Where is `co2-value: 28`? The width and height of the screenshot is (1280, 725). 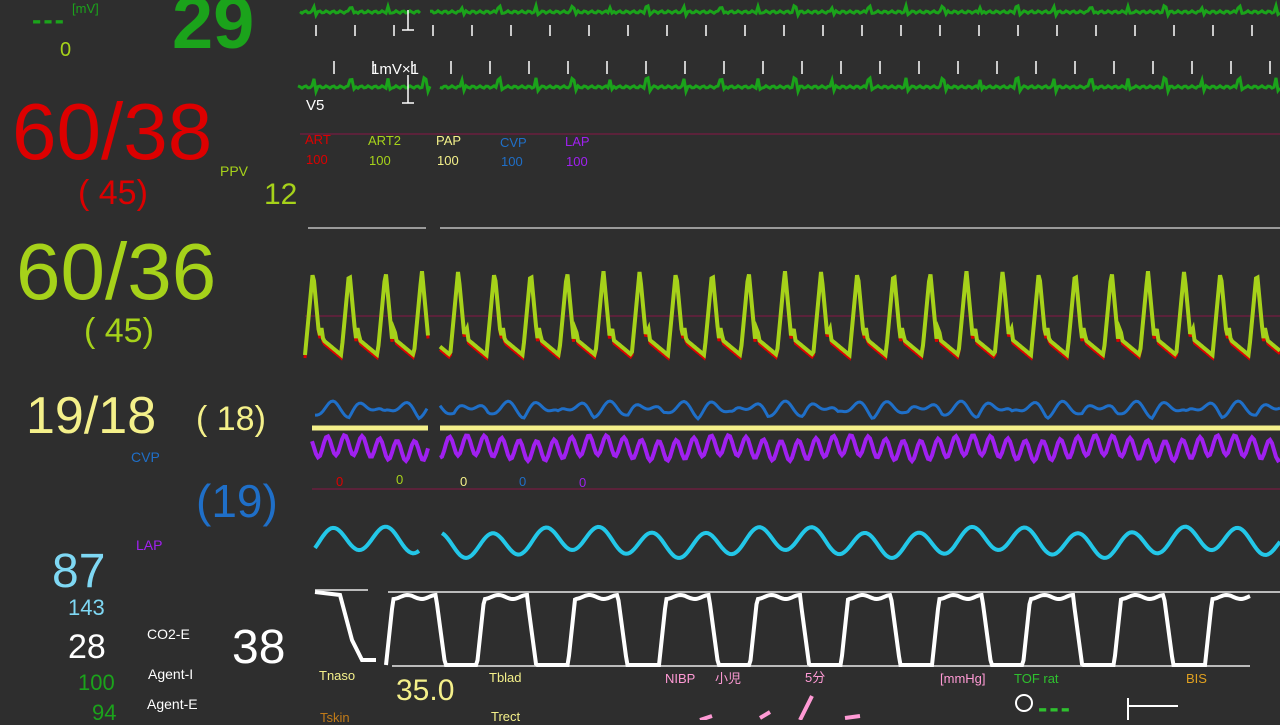
co2-value: 28 is located at coordinates (87, 647).